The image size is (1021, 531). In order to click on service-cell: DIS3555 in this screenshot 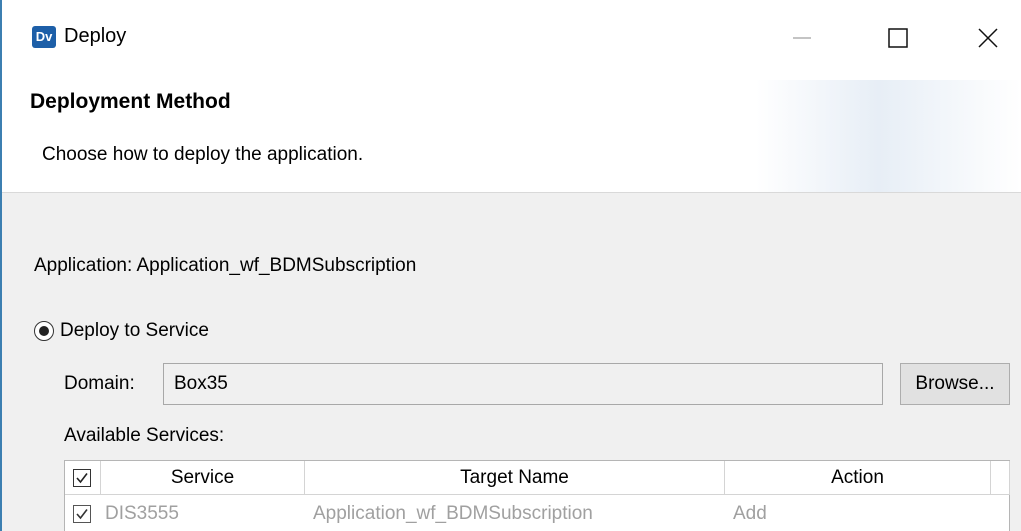, I will do `click(142, 513)`.